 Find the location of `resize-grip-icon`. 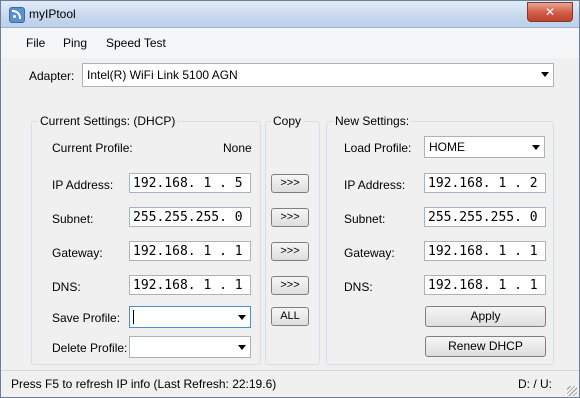

resize-grip-icon is located at coordinates (572, 391).